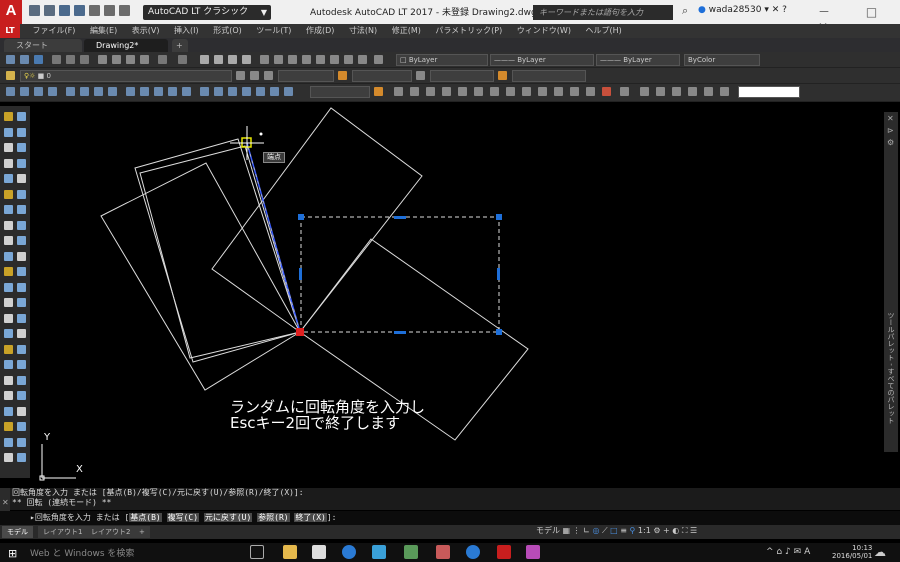 This screenshot has width=900, height=562. What do you see at coordinates (891, 368) in the screenshot?
I see `tool-palette-title: ツールパレット - すべてのパレット` at bounding box center [891, 368].